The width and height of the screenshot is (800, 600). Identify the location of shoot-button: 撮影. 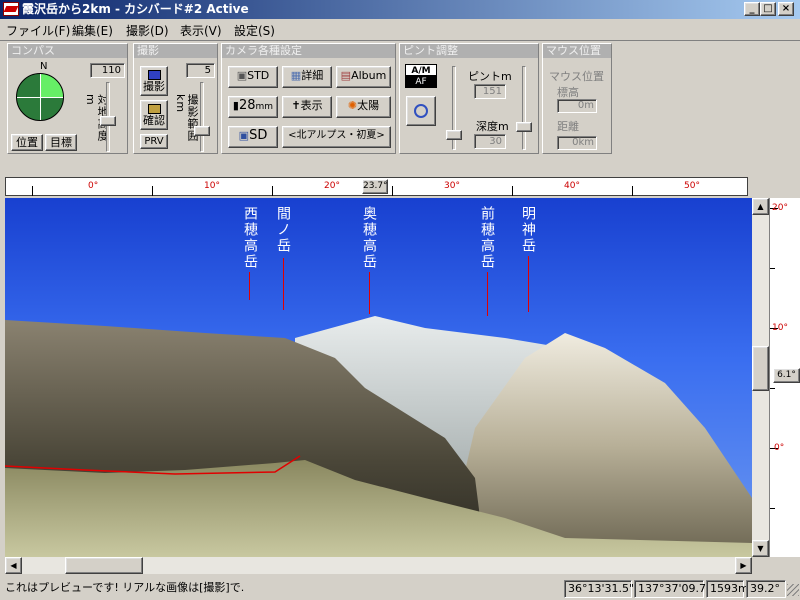
(154, 81).